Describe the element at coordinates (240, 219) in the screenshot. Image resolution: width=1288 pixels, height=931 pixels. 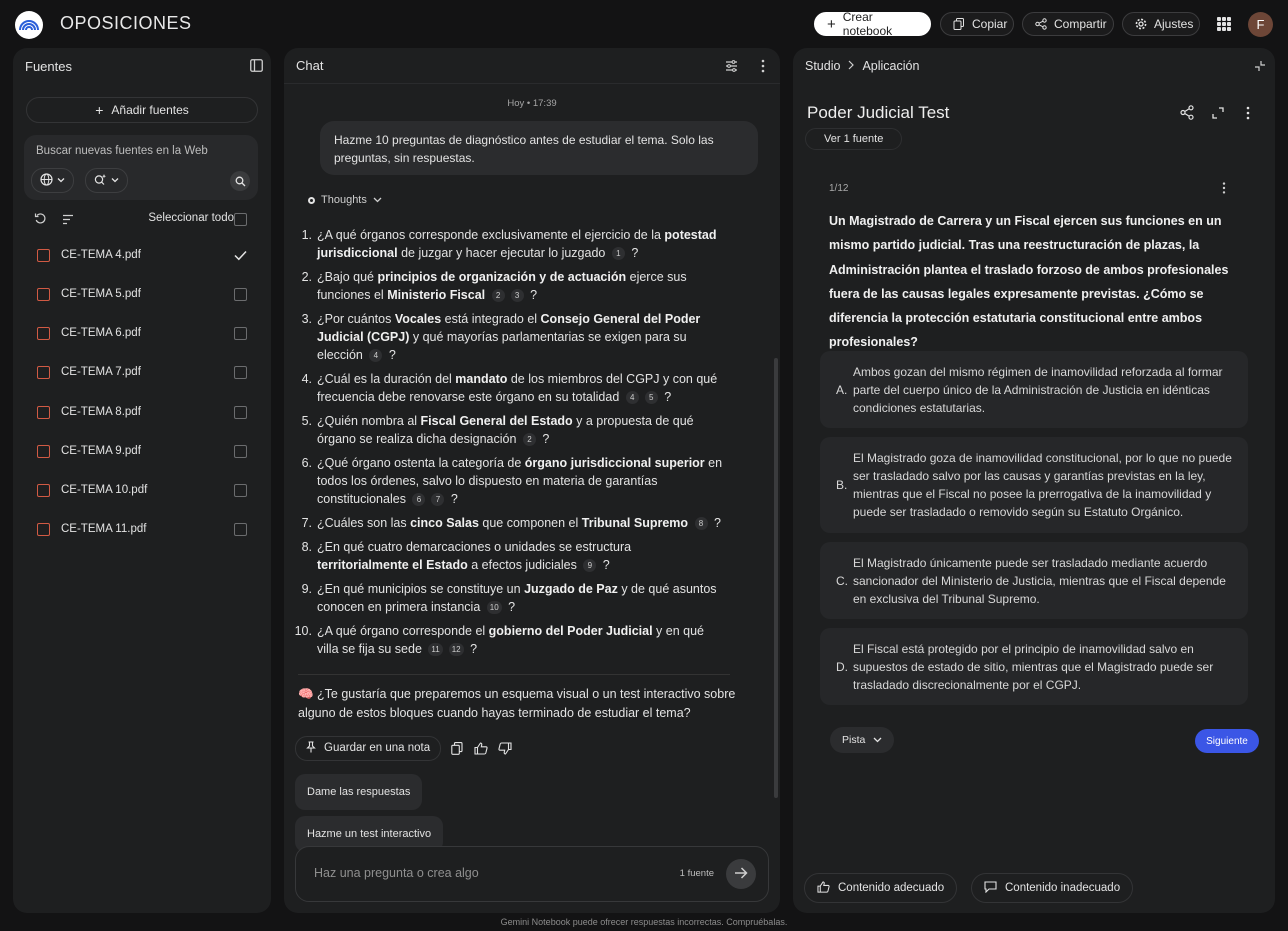
I see `select-all-checkbox` at that location.